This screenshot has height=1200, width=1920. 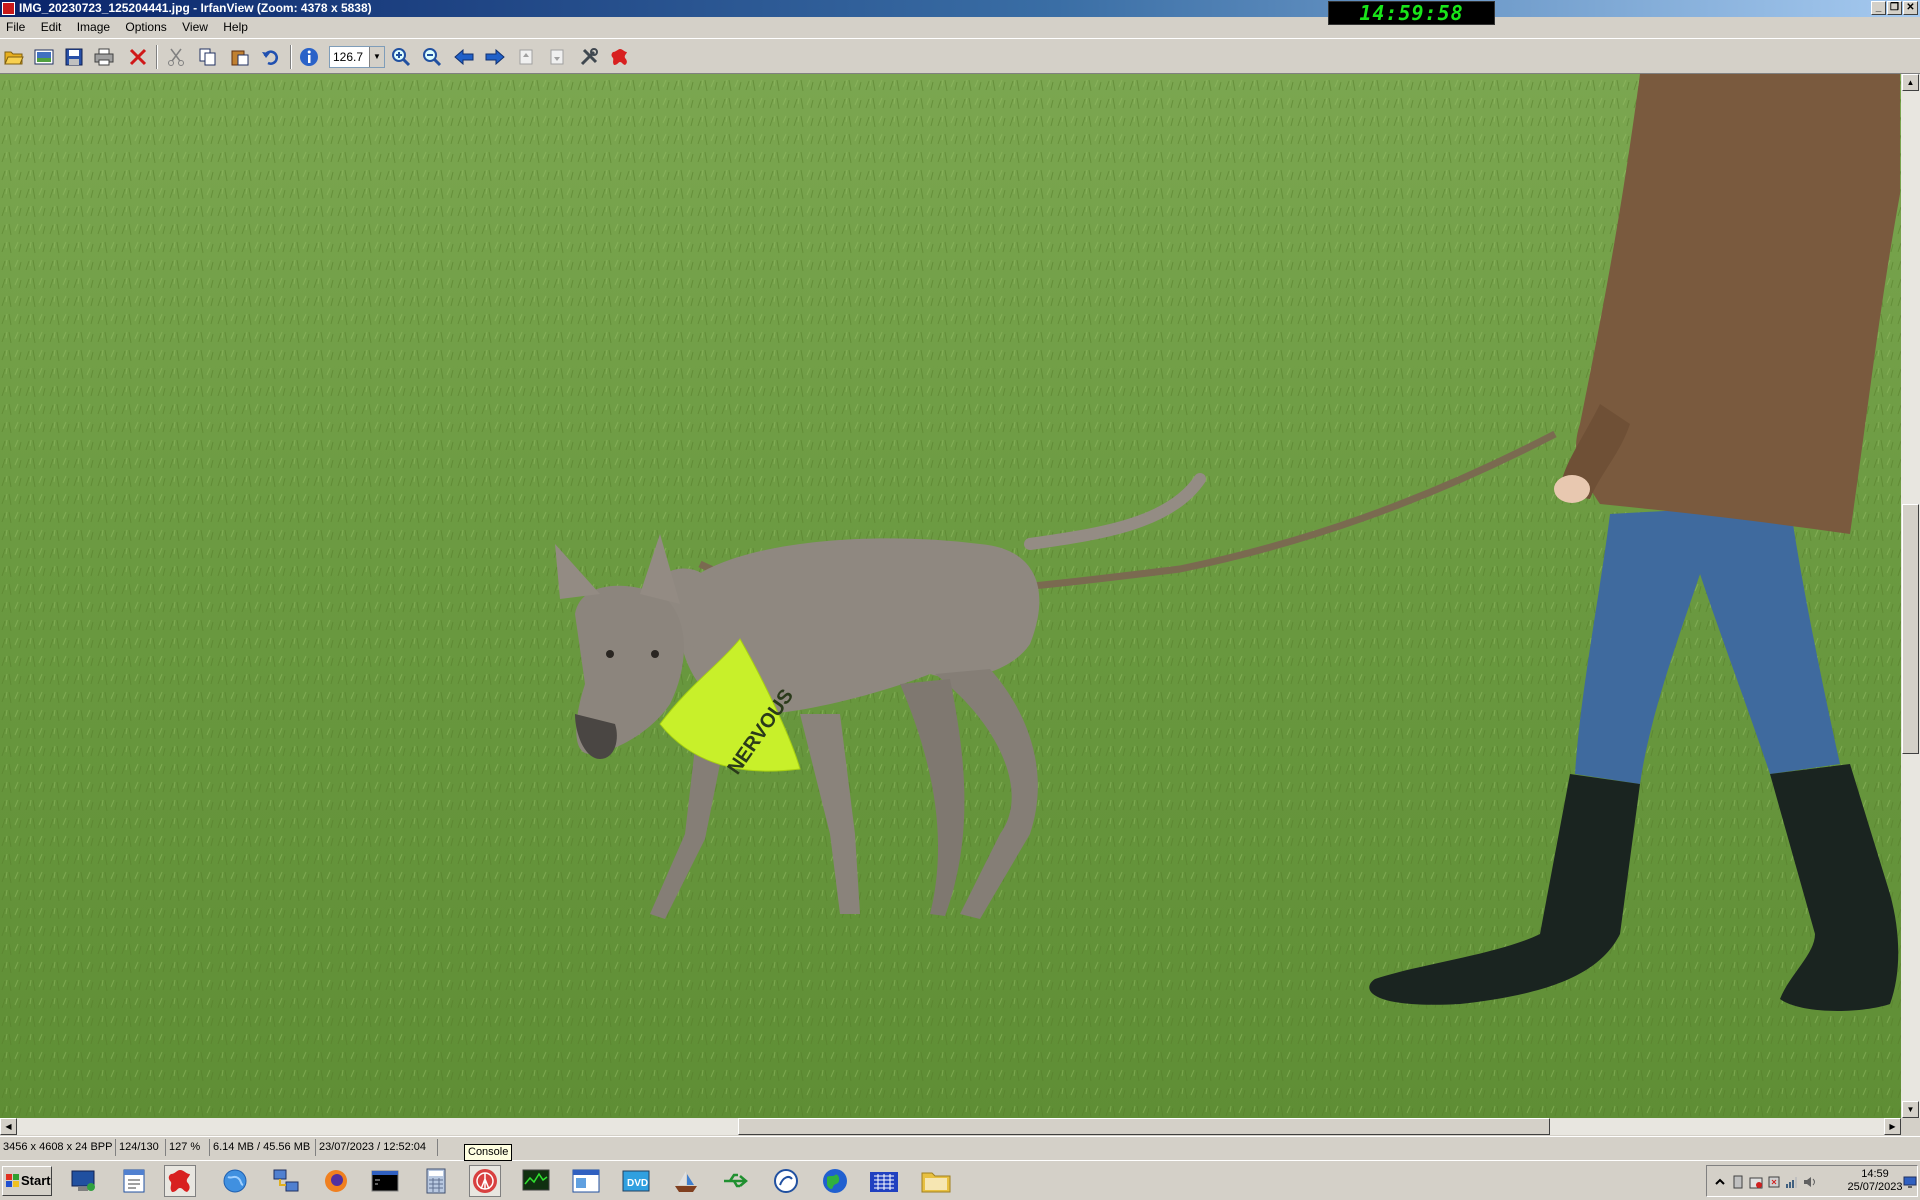 I want to click on start-label: Start, so click(x=36, y=1180).